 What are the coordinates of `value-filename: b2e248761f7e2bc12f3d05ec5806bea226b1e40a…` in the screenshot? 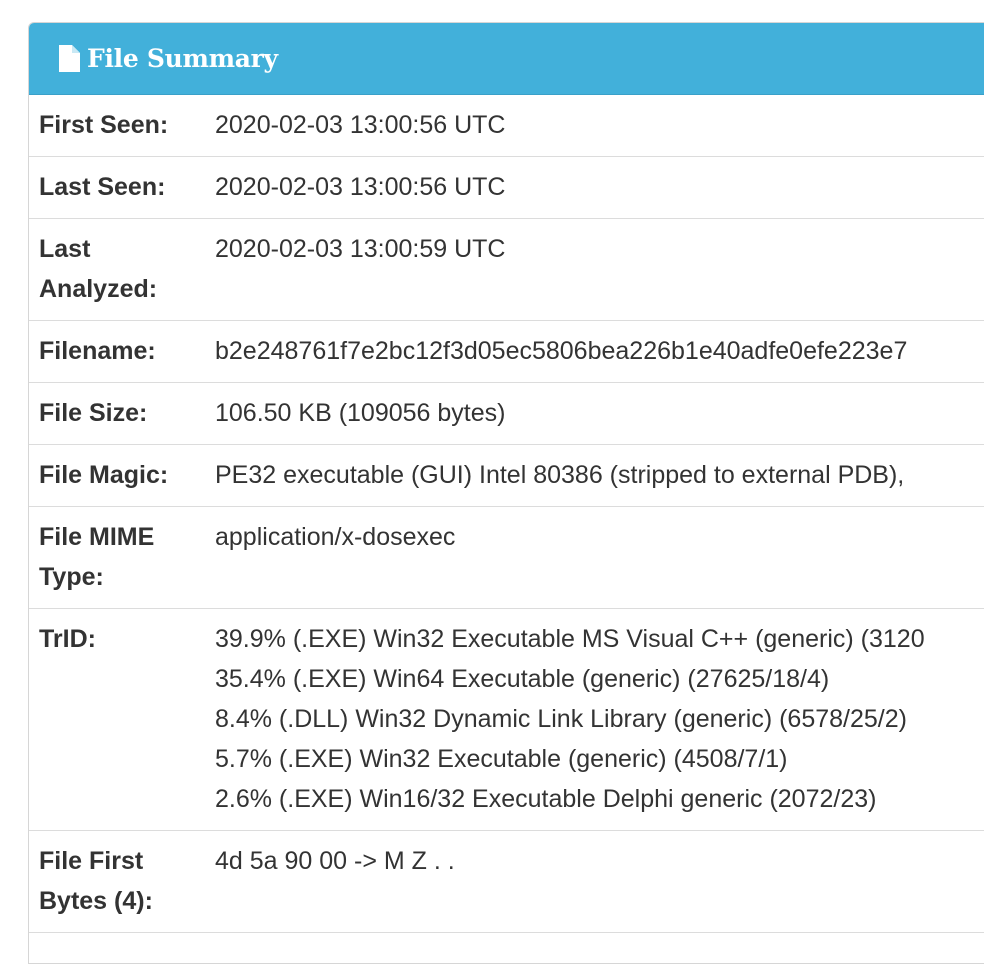 It's located at (561, 351).